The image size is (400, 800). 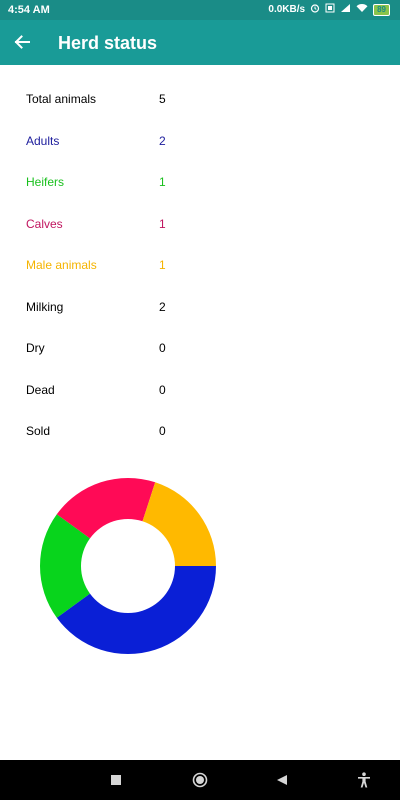 I want to click on stat-label: Milking, so click(x=45, y=306).